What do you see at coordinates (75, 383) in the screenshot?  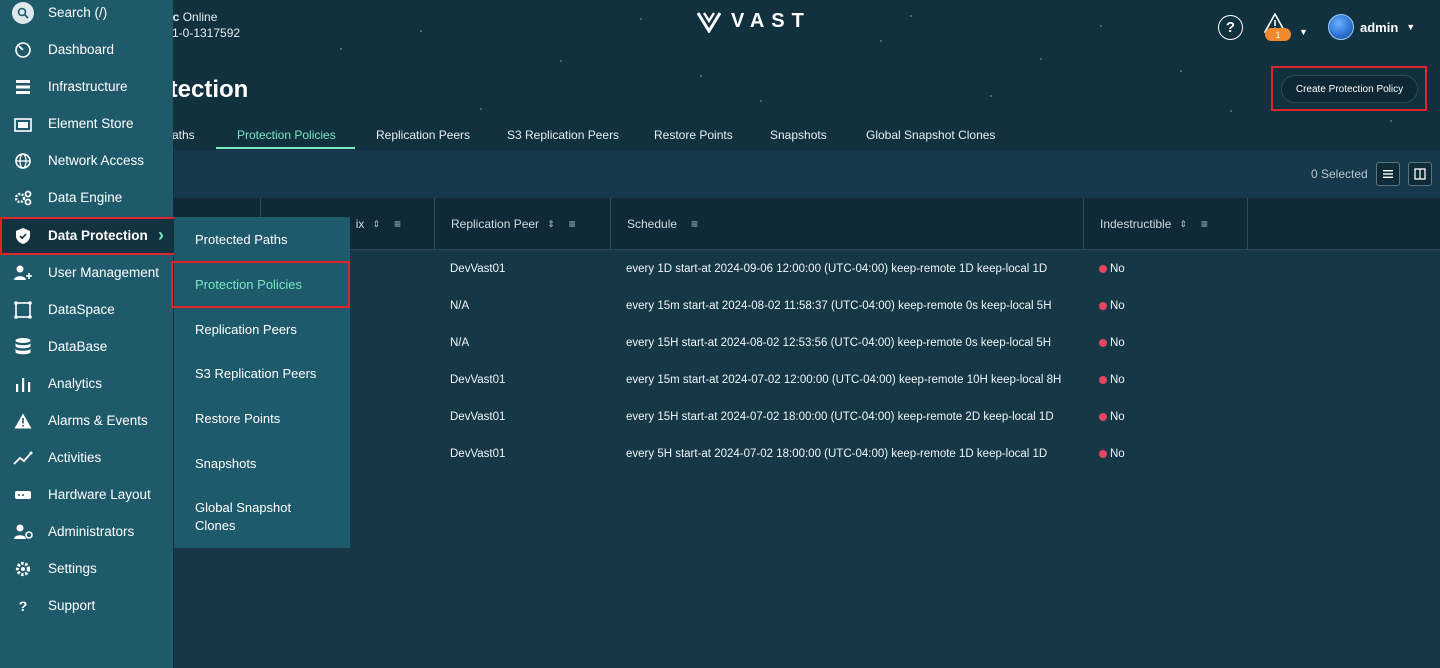 I see `sidebar-item-label: Analytics` at bounding box center [75, 383].